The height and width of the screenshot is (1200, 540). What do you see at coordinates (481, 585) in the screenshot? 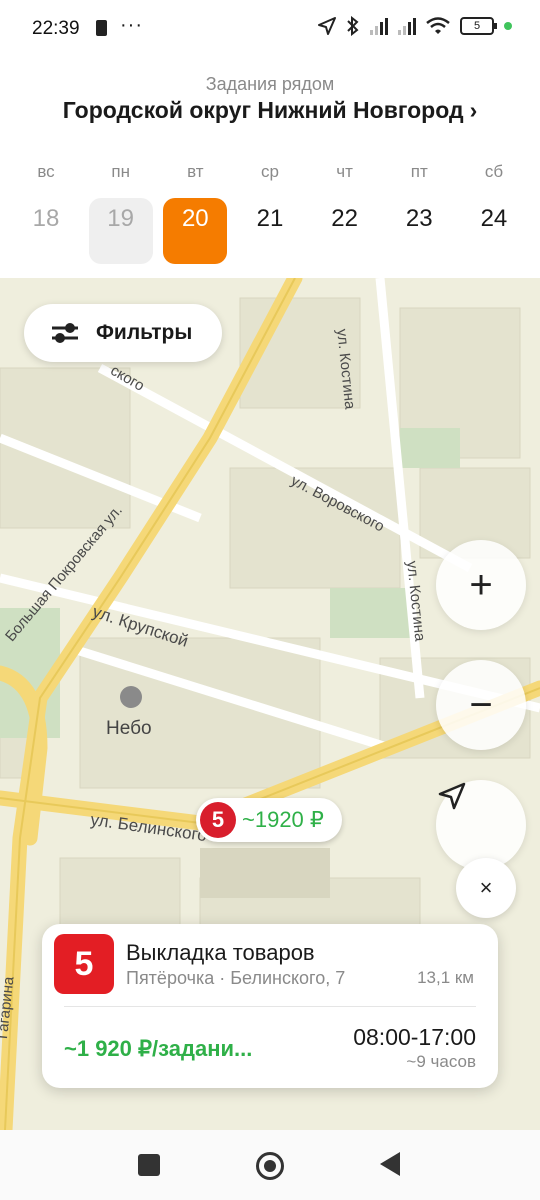
I see `zoom-in-button: +` at bounding box center [481, 585].